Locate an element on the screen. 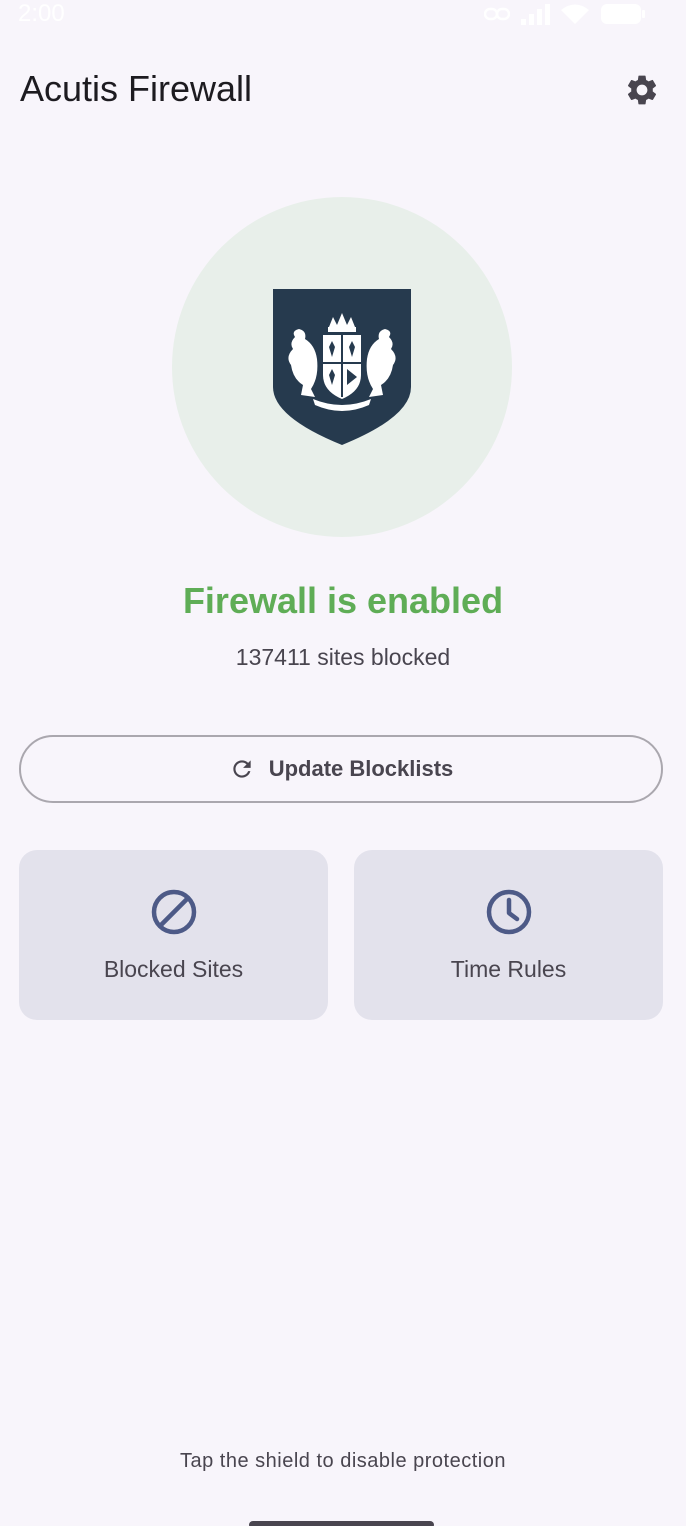 This screenshot has height=1526, width=686. shield-crest-icon is located at coordinates (342, 367).